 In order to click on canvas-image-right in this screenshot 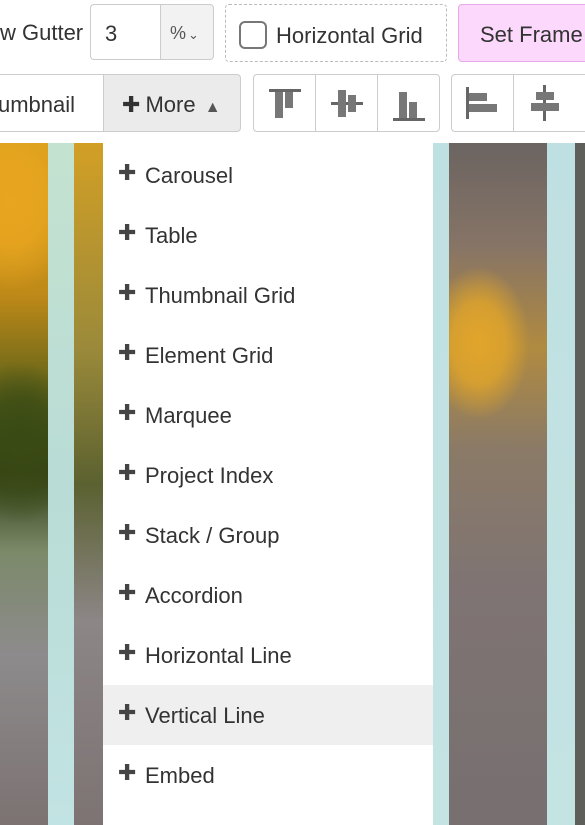, I will do `click(498, 484)`.